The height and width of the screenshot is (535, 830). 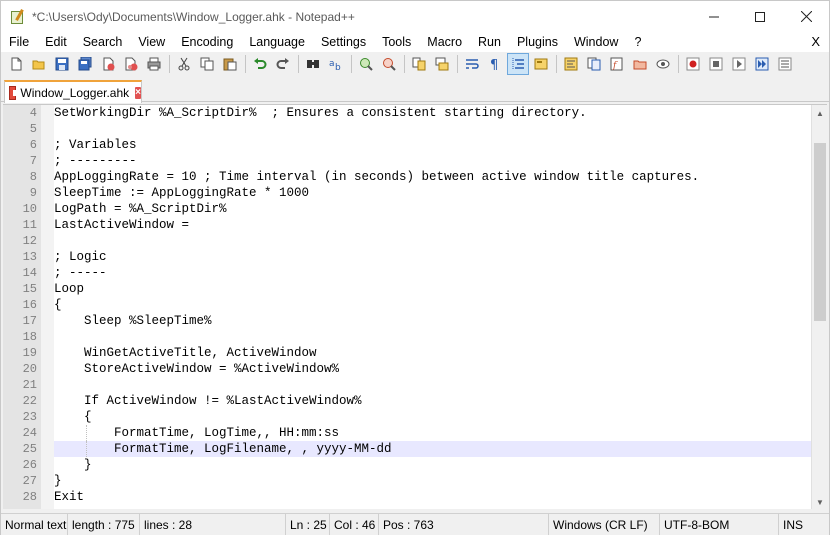 What do you see at coordinates (138, 92) in the screenshot?
I see `tab-close-icon: ×` at bounding box center [138, 92].